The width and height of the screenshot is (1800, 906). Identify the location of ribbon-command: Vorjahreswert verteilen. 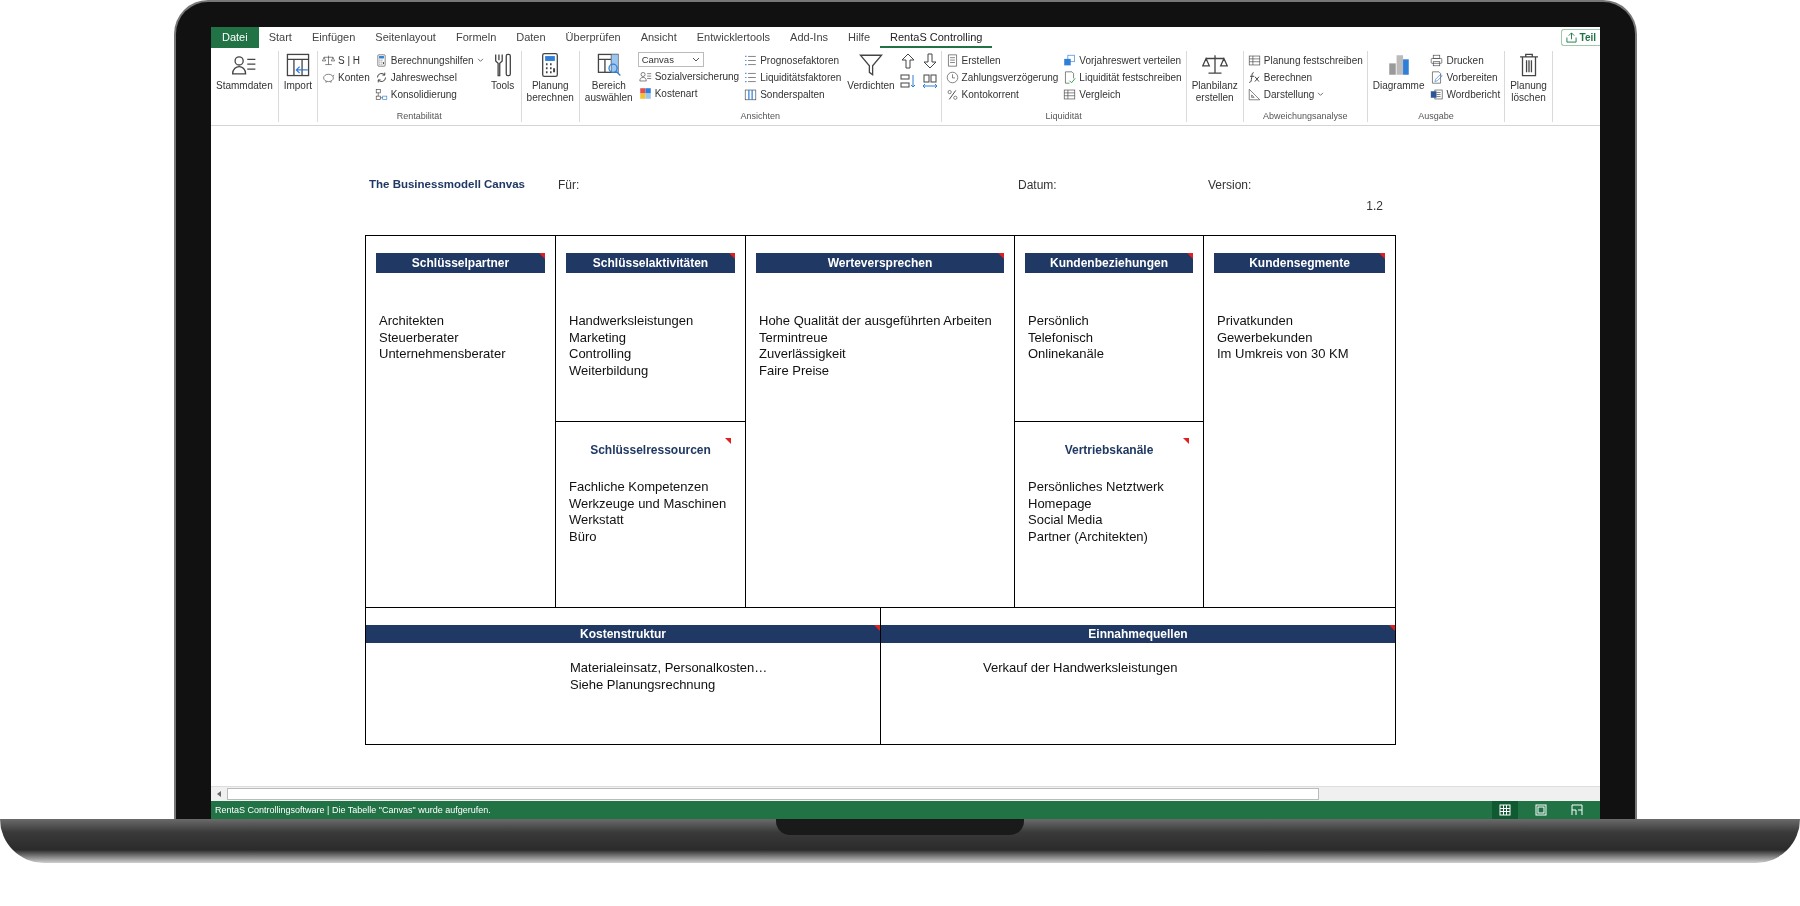
(1122, 60).